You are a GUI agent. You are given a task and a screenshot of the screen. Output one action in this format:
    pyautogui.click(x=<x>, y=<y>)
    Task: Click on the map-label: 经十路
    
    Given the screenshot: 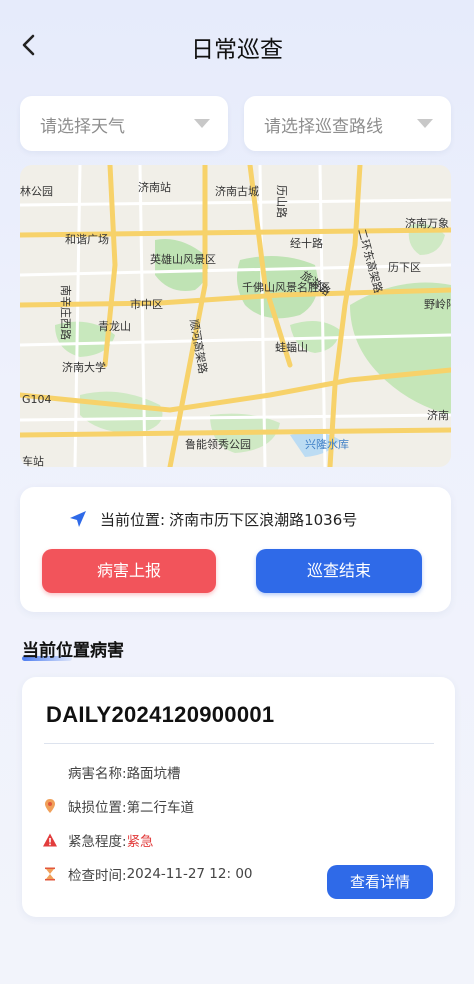 What is the action you would take?
    pyautogui.click(x=306, y=243)
    